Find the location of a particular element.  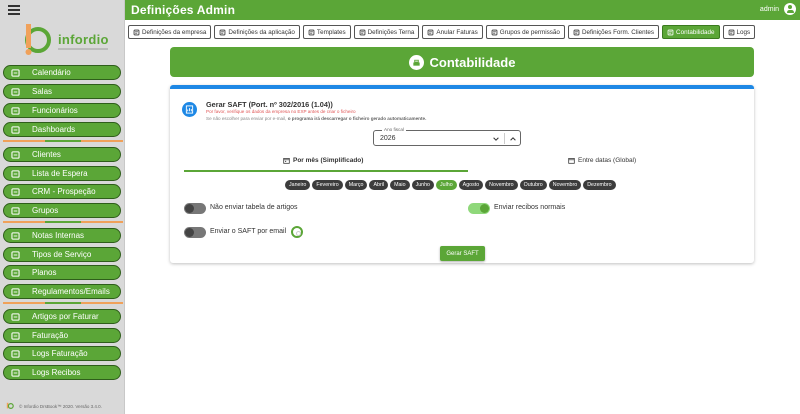

building-icon is located at coordinates (136, 32).